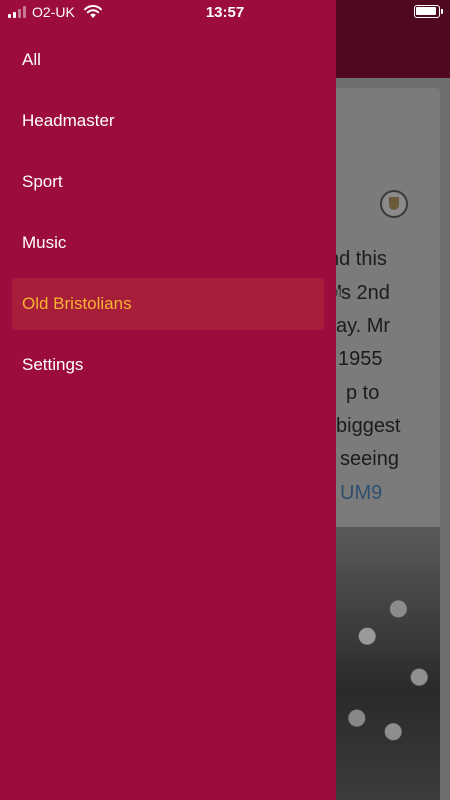 The width and height of the screenshot is (450, 800). Describe the element at coordinates (168, 60) in the screenshot. I see `drawer-item-all: All` at that location.